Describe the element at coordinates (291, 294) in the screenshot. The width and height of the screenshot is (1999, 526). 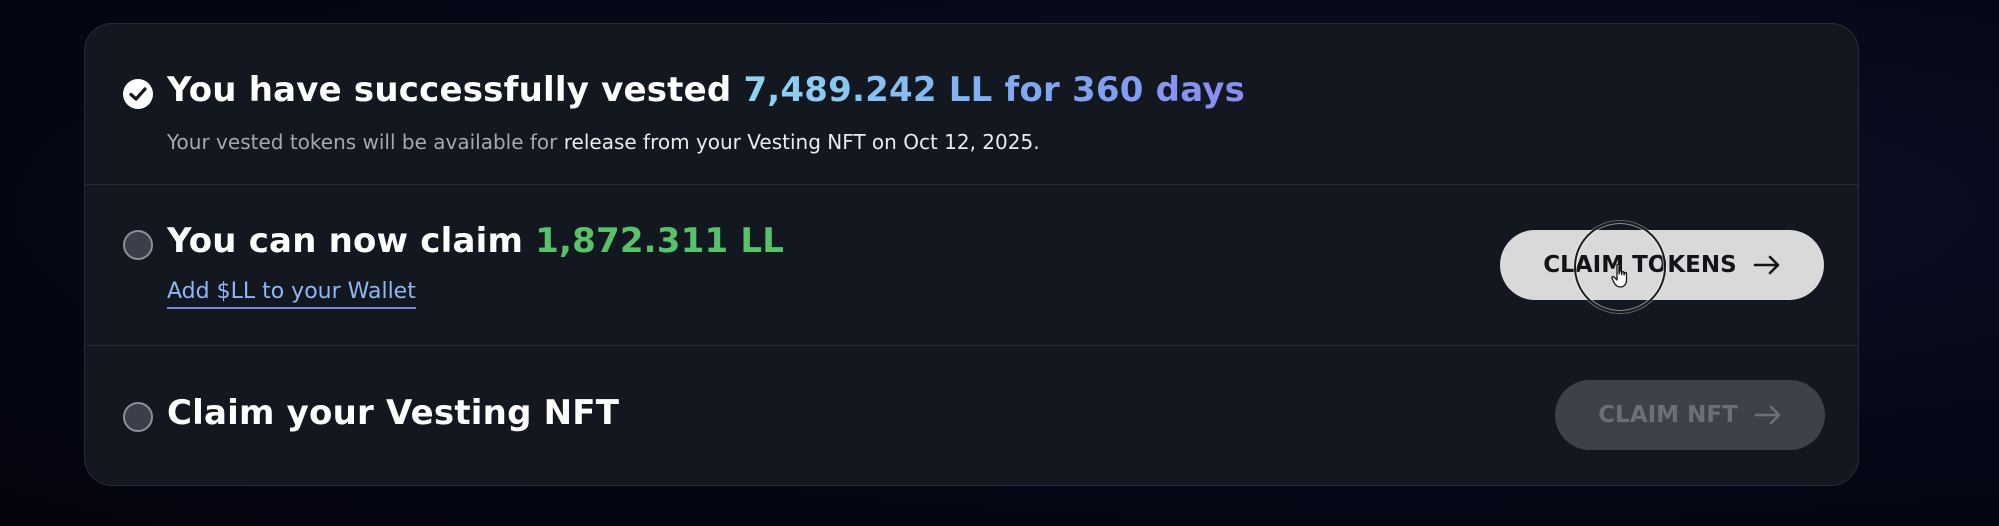
I see `add-to-wallet-link: Add $LL to your Wallet` at that location.